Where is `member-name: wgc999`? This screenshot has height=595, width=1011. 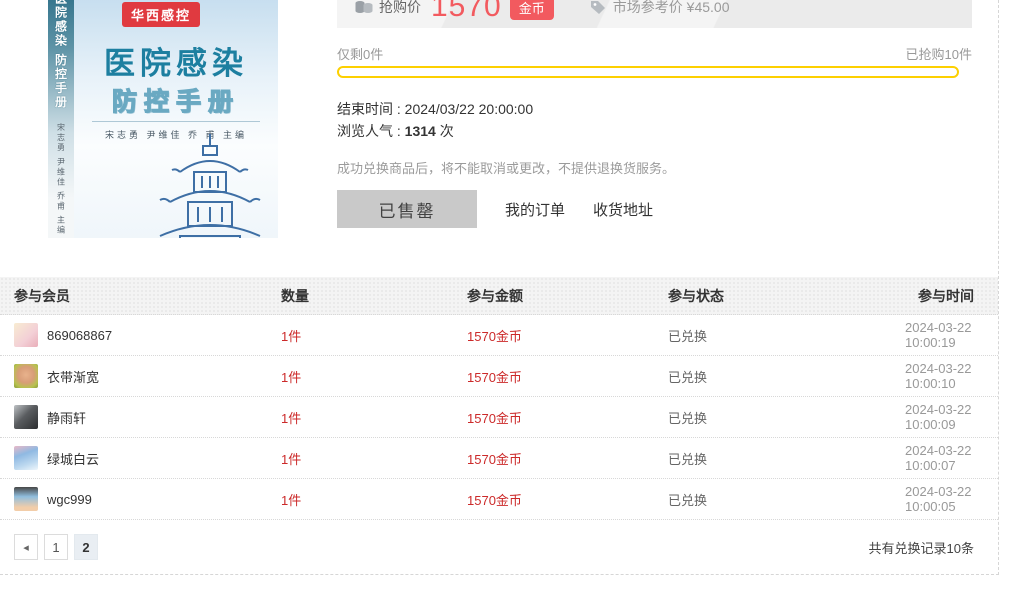
member-name: wgc999 is located at coordinates (69, 499).